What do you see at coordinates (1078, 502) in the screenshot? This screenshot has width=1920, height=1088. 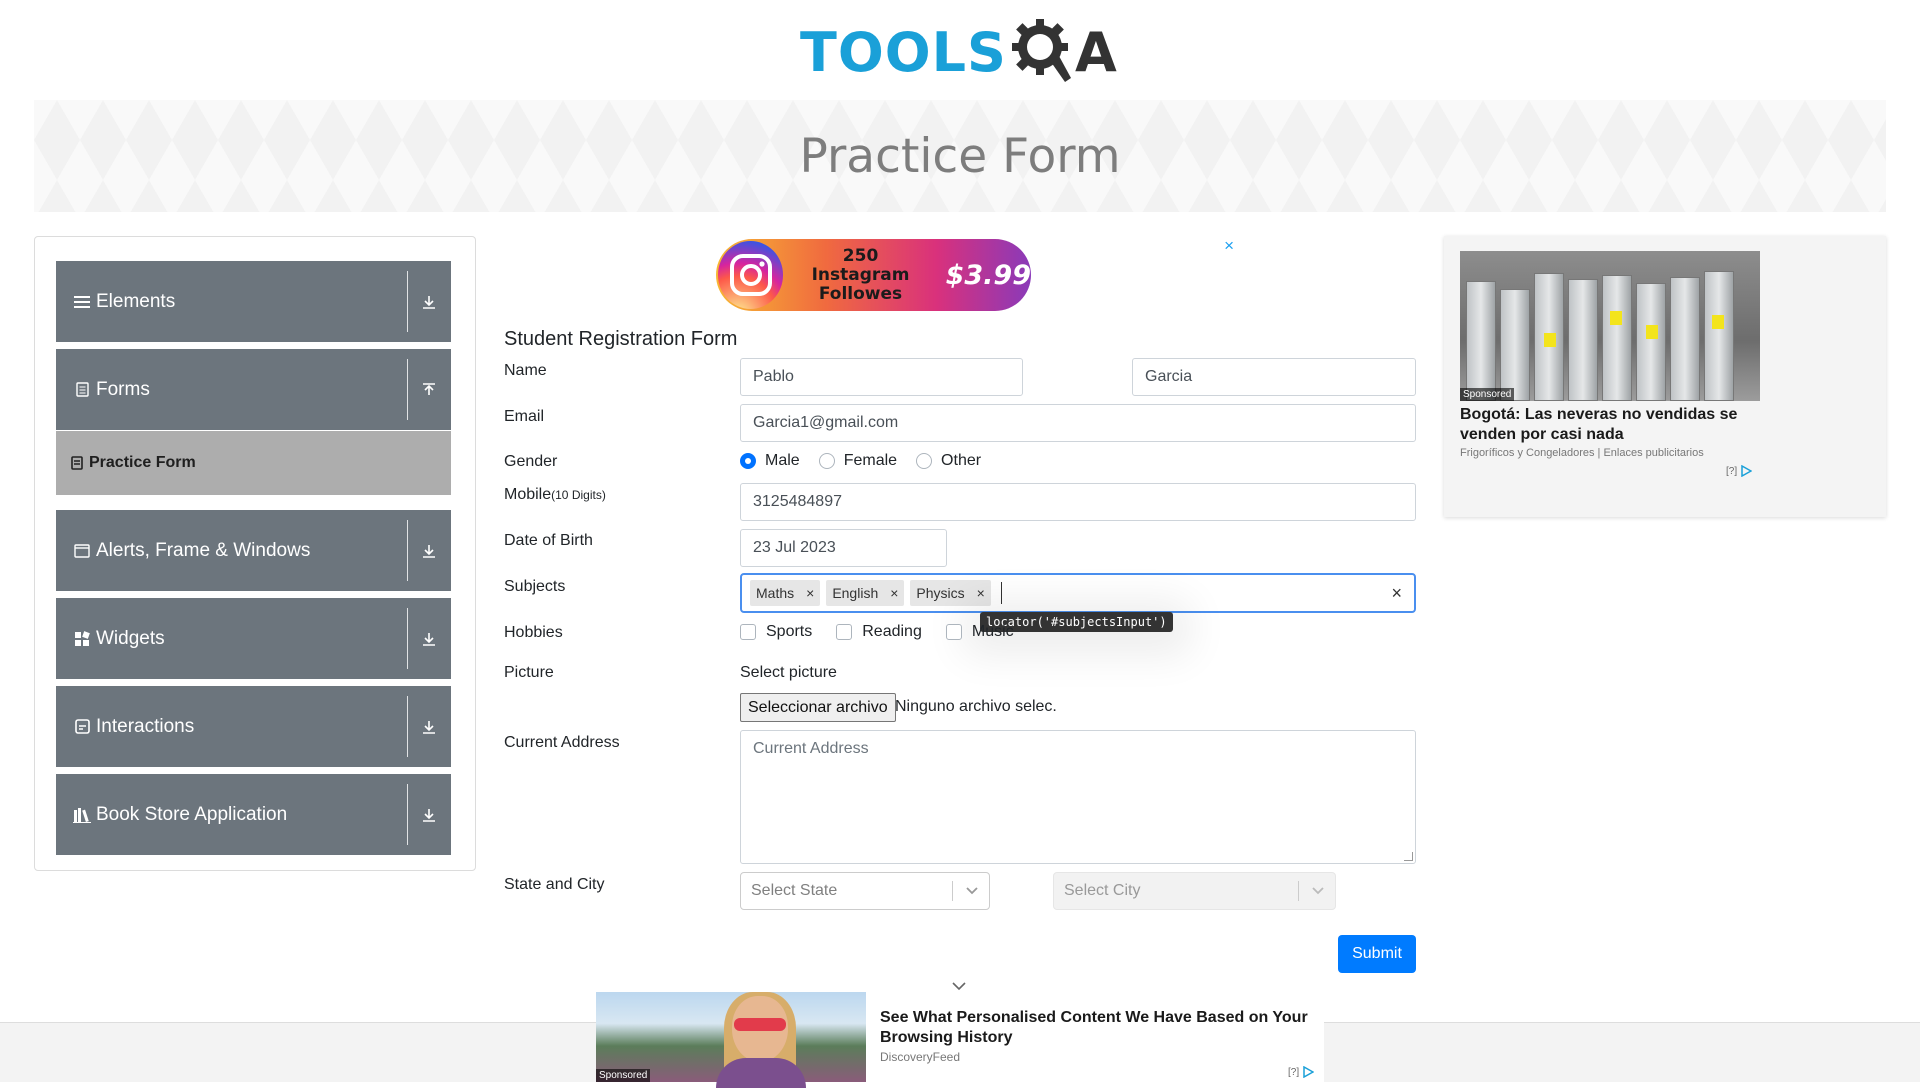 I see `mobile-input: 3125484897` at bounding box center [1078, 502].